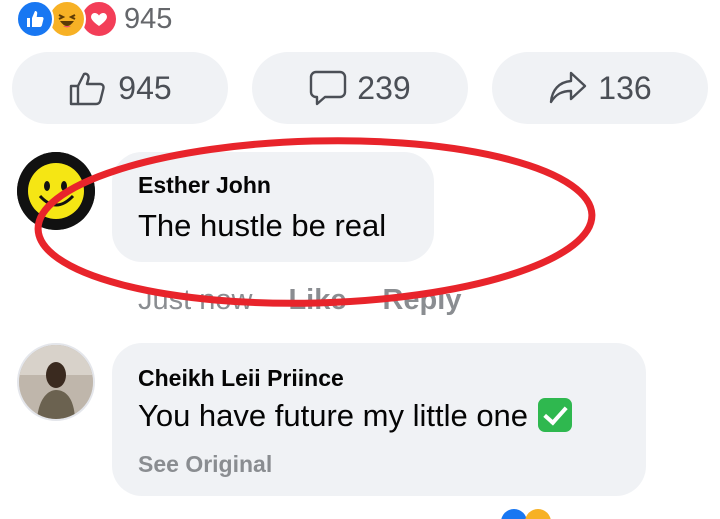  Describe the element at coordinates (328, 88) in the screenshot. I see `comment-bubble-icon` at that location.